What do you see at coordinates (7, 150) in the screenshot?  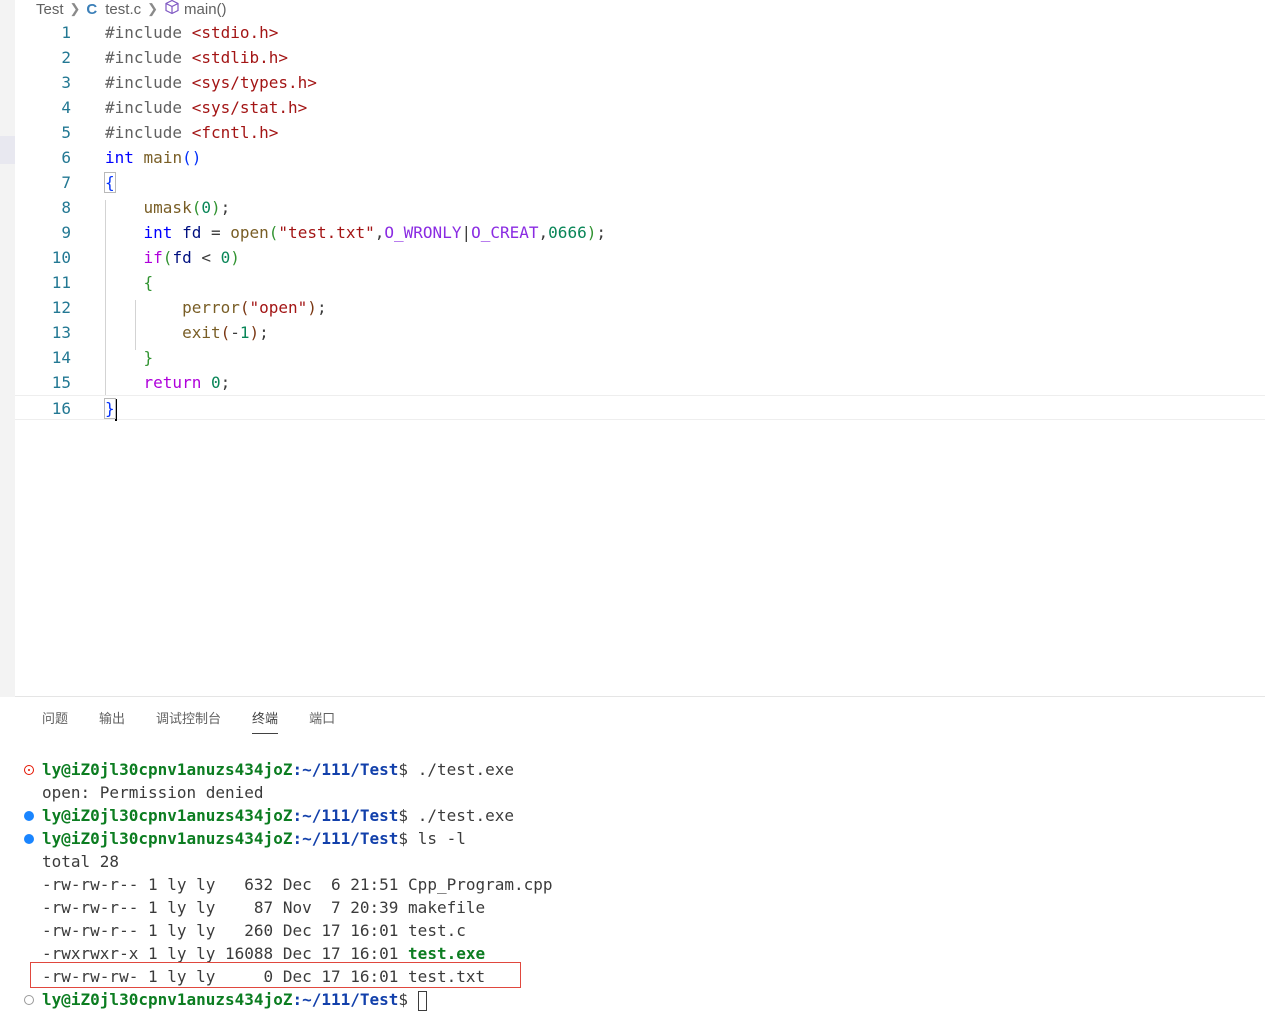 I see `gutter-highlight` at bounding box center [7, 150].